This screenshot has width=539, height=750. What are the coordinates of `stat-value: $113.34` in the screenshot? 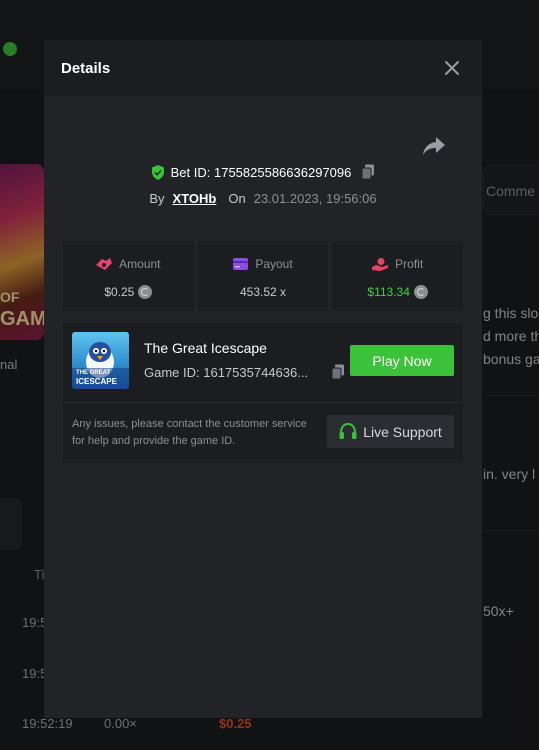 It's located at (388, 292).